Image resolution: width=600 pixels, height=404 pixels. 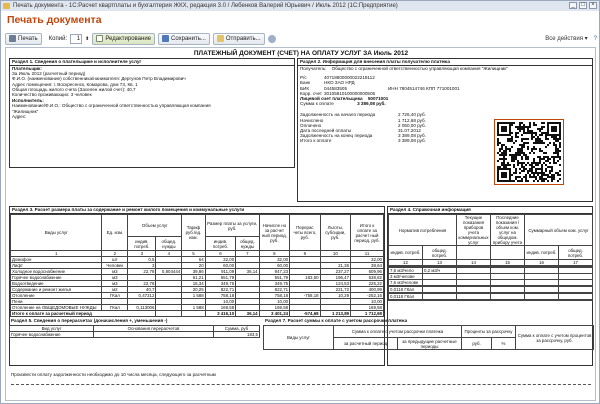 What do you see at coordinates (422, 230) in the screenshot?
I see `col-header: Норматив потребления` at bounding box center [422, 230].